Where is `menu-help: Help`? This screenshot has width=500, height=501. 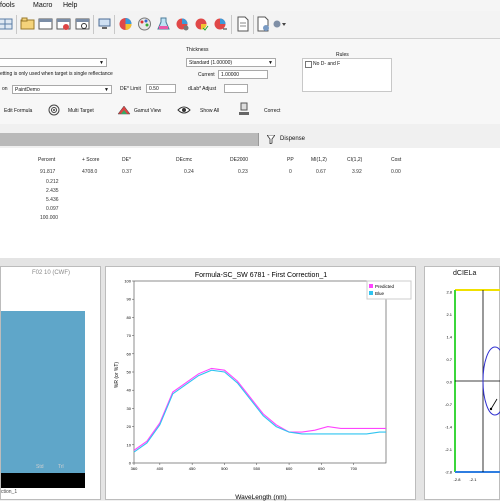
menu-help: Help is located at coordinates (70, 5).